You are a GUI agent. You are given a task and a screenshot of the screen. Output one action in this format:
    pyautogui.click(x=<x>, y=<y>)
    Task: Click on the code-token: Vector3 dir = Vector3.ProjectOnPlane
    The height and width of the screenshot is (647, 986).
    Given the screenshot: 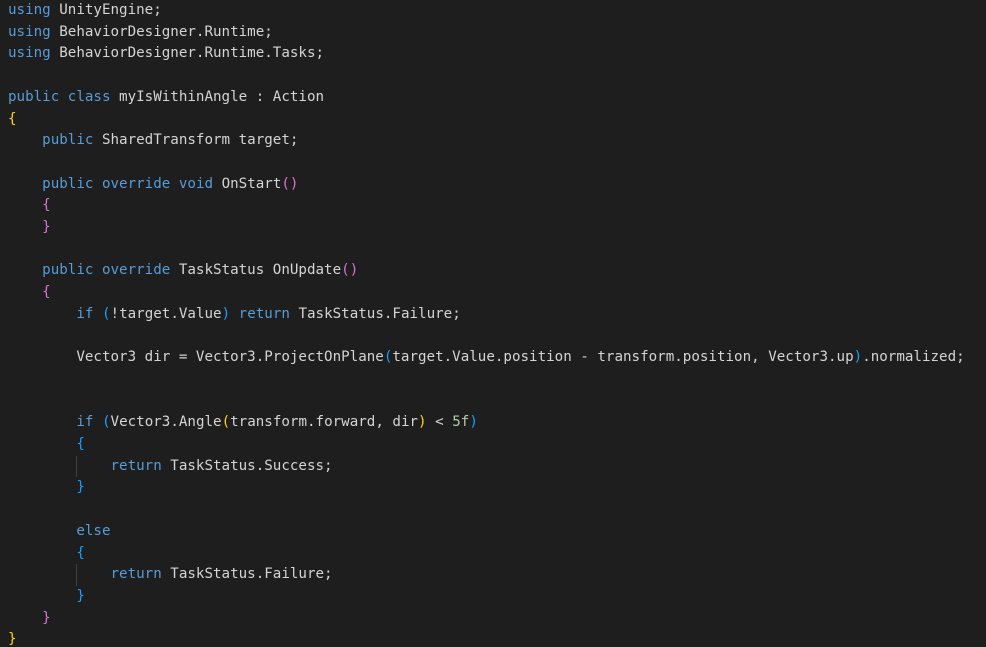 What is the action you would take?
    pyautogui.click(x=196, y=357)
    